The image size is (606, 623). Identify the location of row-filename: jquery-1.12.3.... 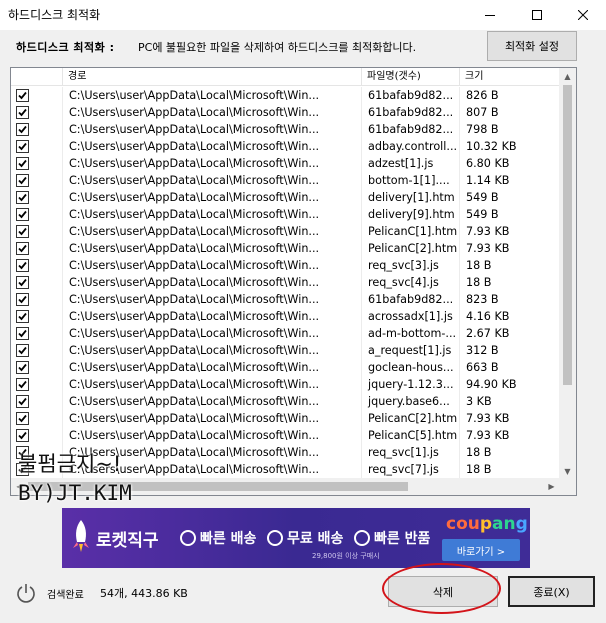
(411, 384).